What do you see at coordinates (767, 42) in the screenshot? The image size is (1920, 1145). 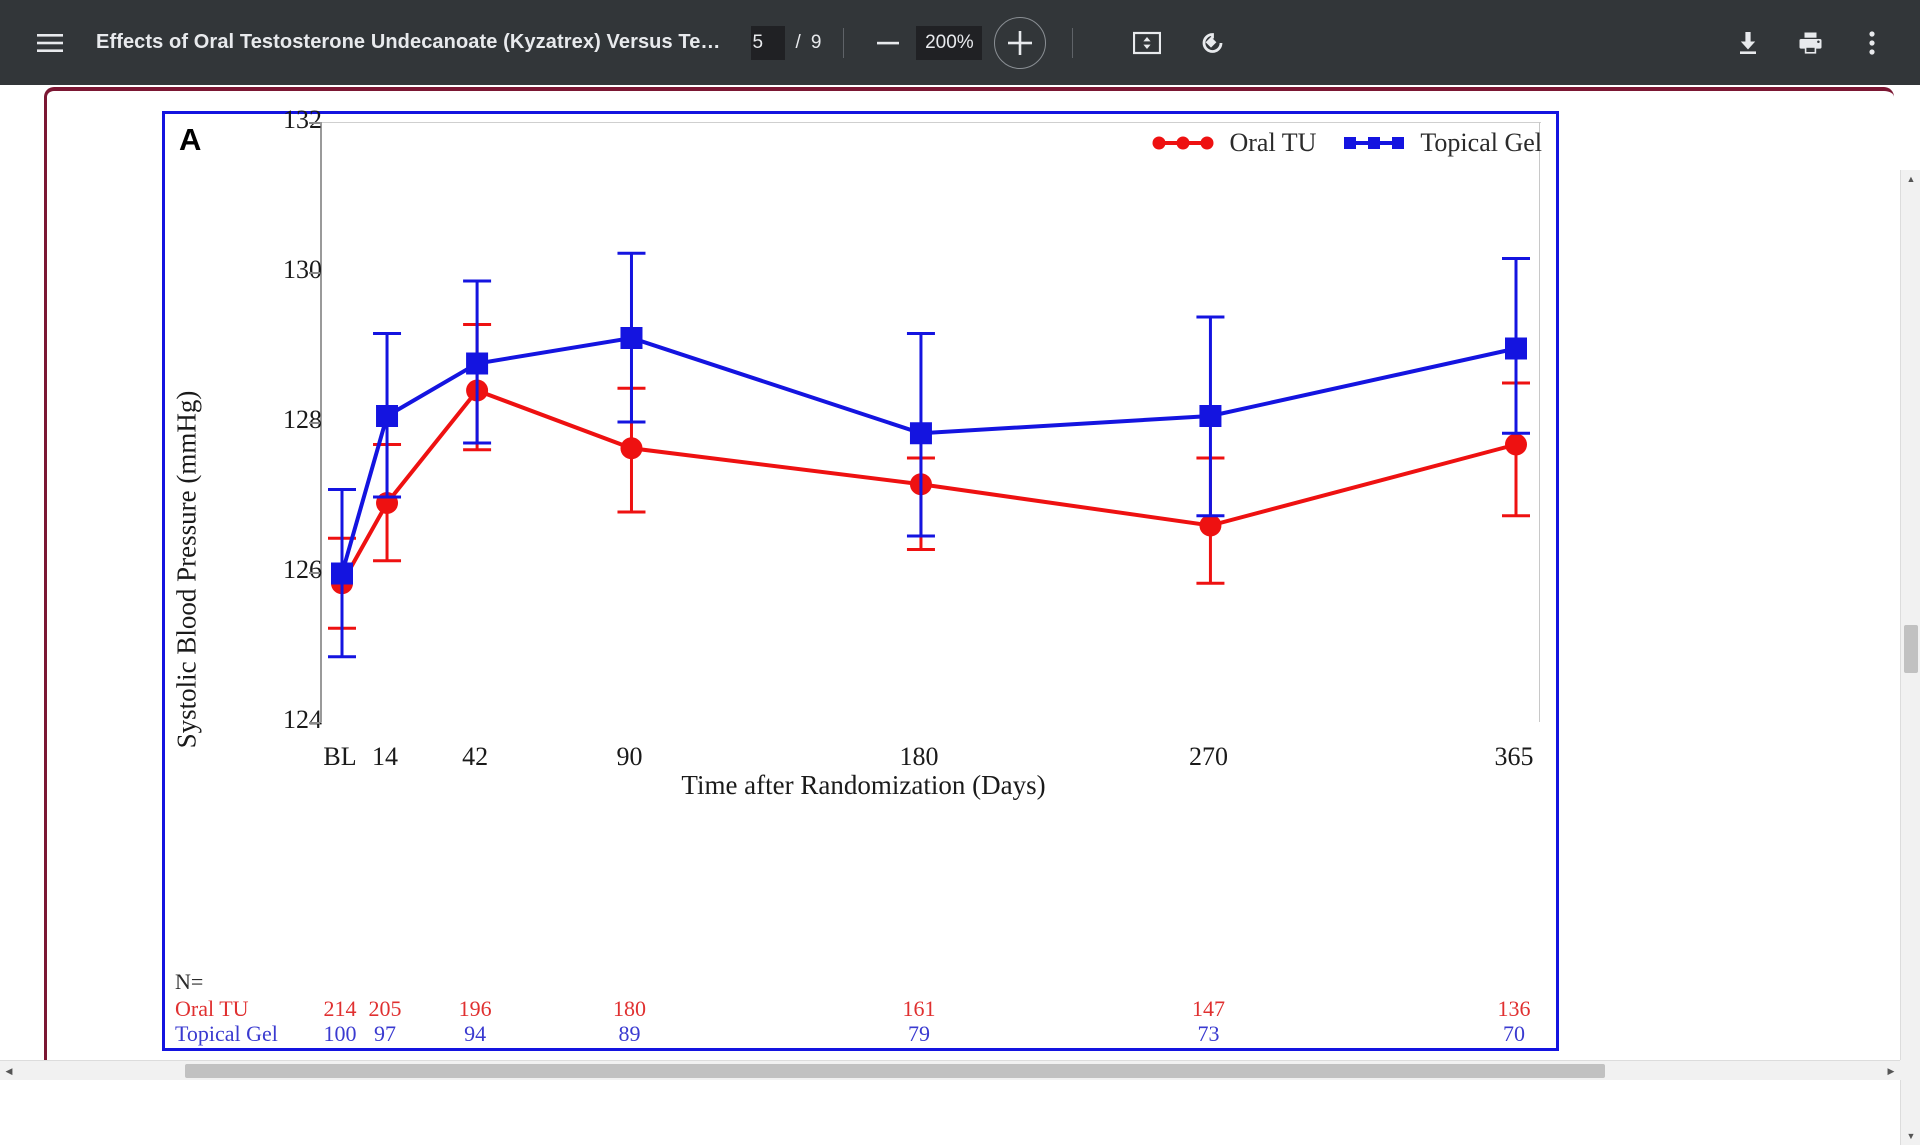 I see `page-number-input` at bounding box center [767, 42].